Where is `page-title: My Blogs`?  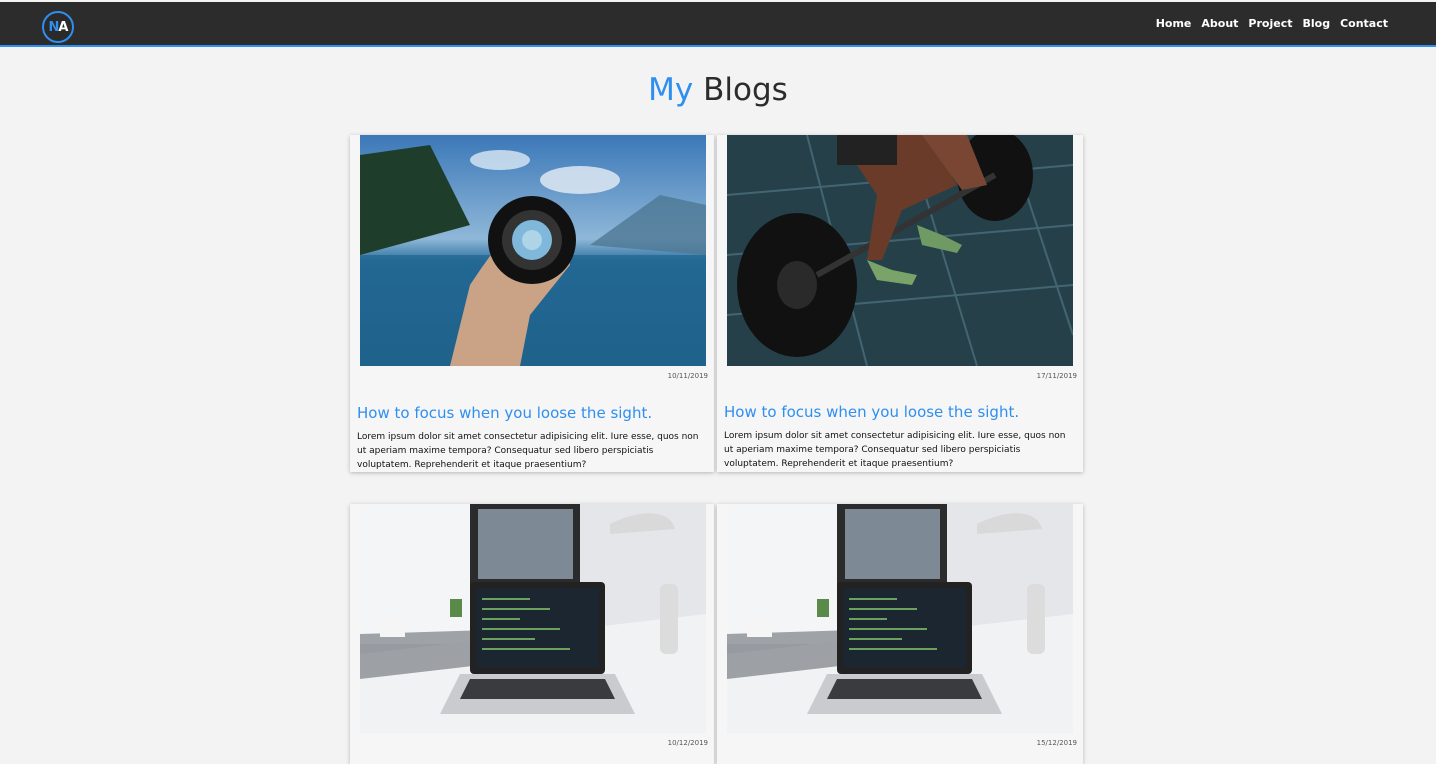
page-title: My Blogs is located at coordinates (718, 90).